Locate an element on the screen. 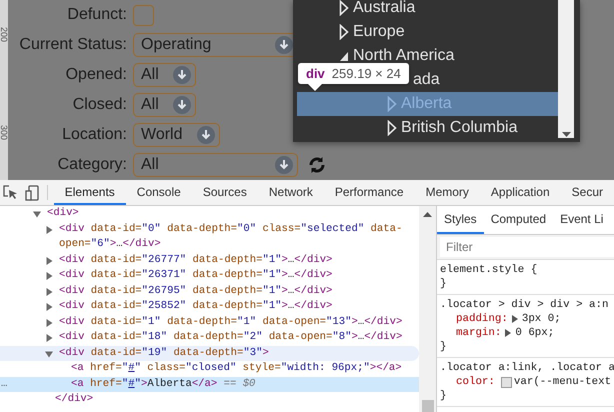 The height and width of the screenshot is (412, 614). devtools-tab: Secur is located at coordinates (587, 192).